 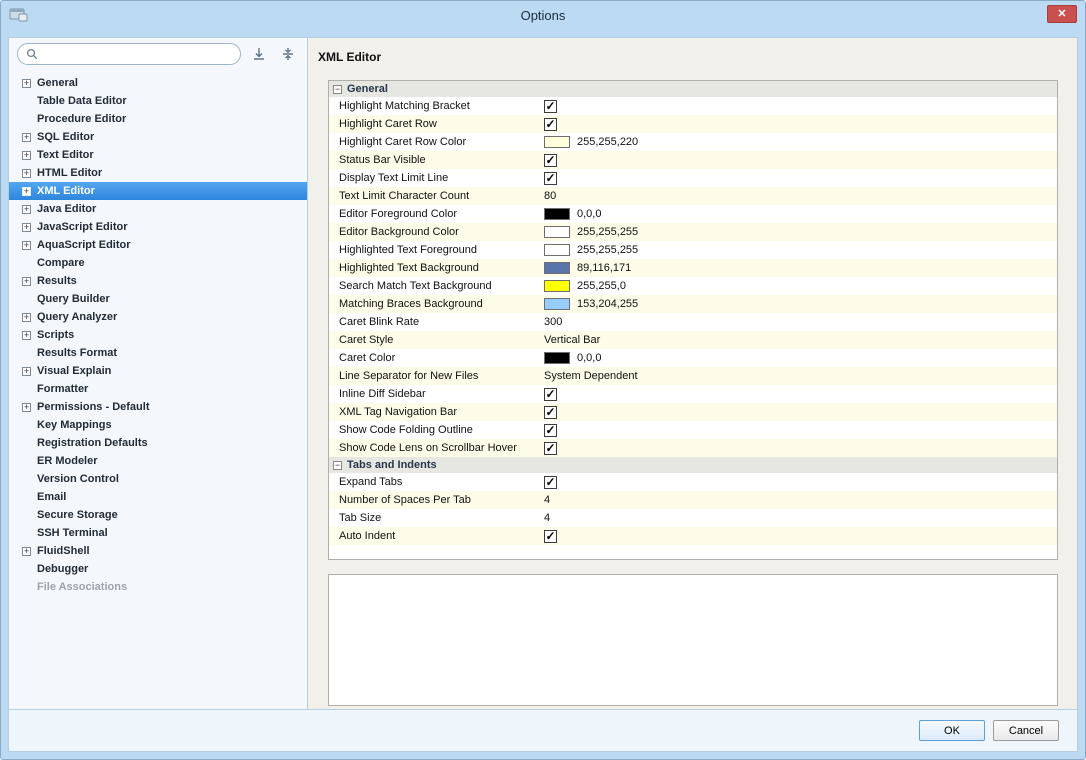 I want to click on sidebar-item-version-control: Version Control, so click(x=158, y=479).